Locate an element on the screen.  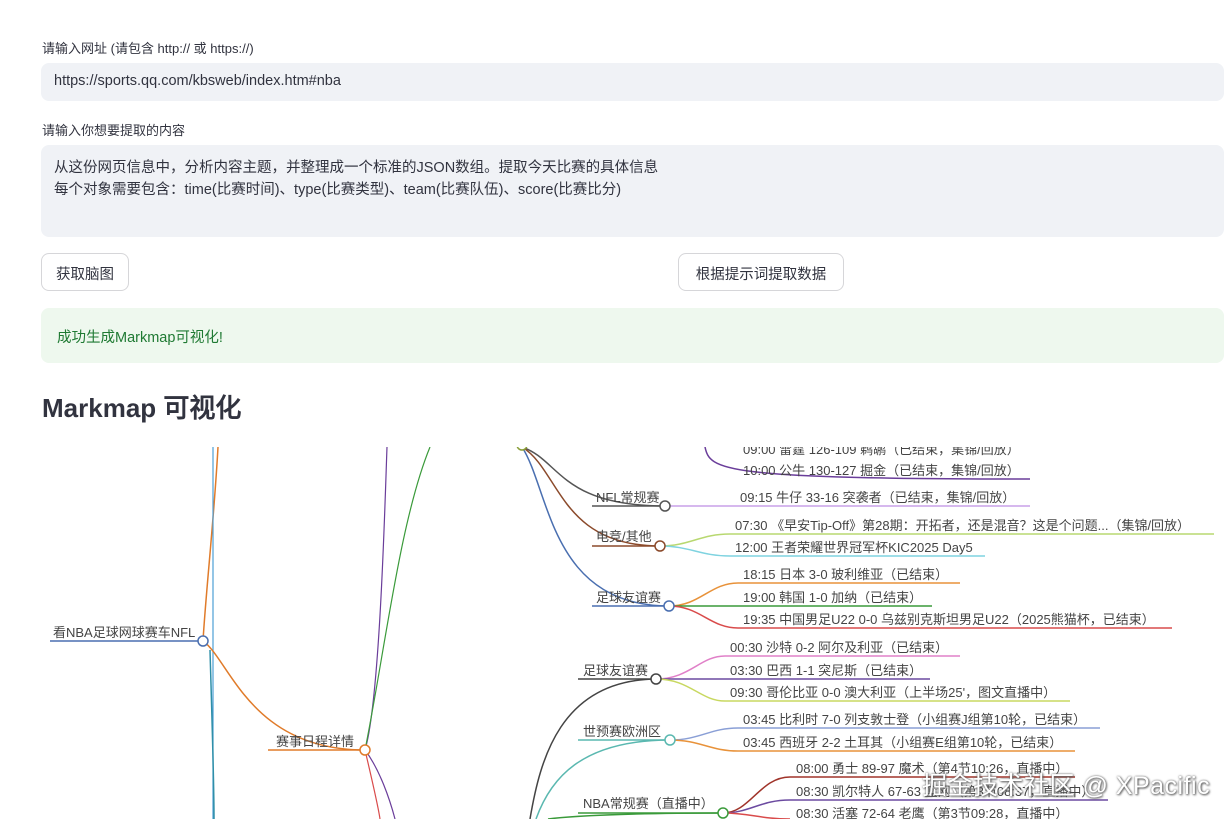
leaf-text: 12:00 王者荣耀世界冠军杯KIC2025 Day5 is located at coordinates (854, 547).